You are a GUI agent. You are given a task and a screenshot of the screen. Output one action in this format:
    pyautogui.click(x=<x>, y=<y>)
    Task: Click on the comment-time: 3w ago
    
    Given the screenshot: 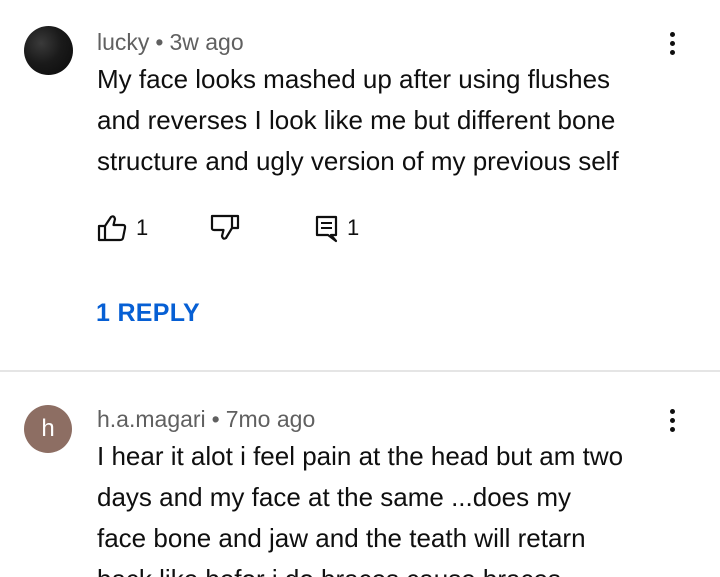 What is the action you would take?
    pyautogui.click(x=206, y=42)
    